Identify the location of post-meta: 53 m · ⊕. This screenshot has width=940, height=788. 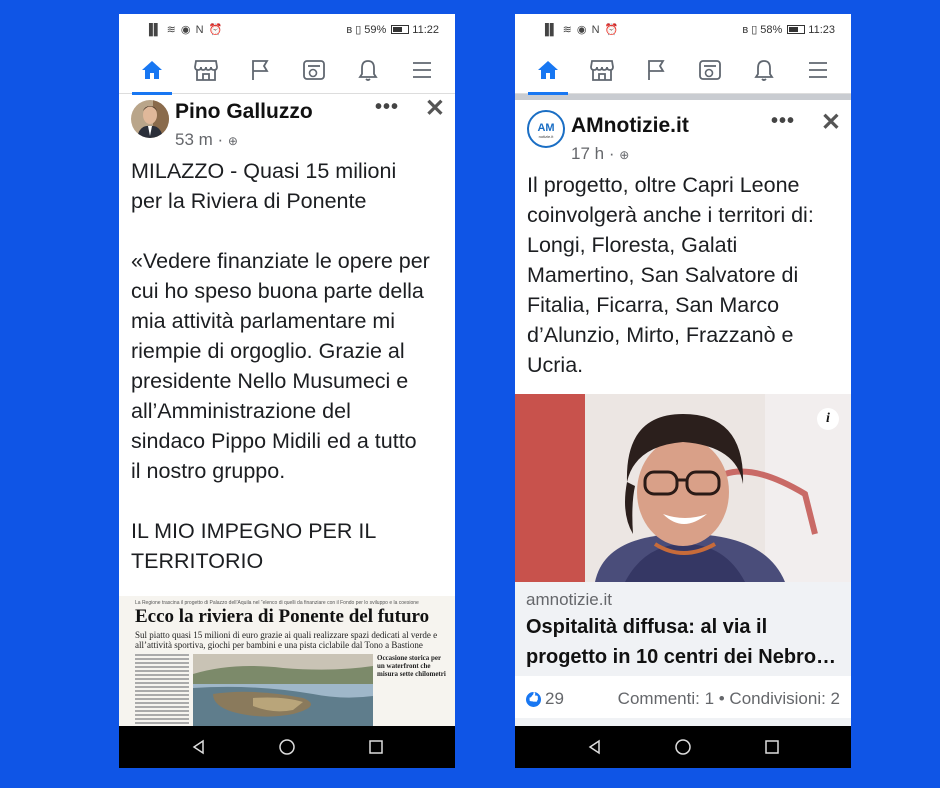
(206, 140).